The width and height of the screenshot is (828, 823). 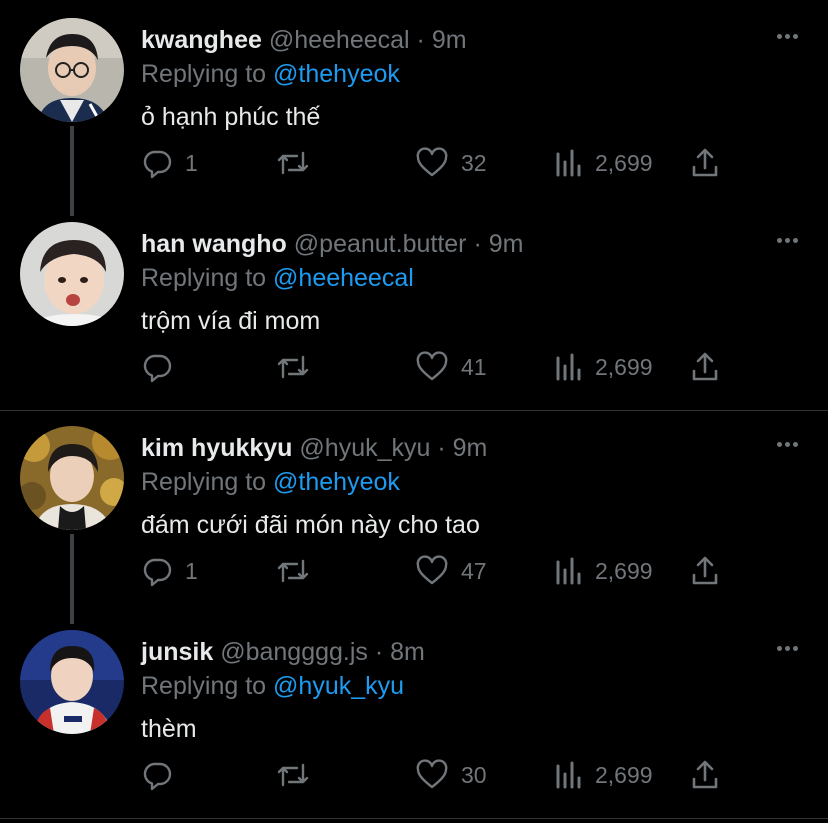 What do you see at coordinates (380, 244) in the screenshot?
I see `user-handle: @peanut.butter` at bounding box center [380, 244].